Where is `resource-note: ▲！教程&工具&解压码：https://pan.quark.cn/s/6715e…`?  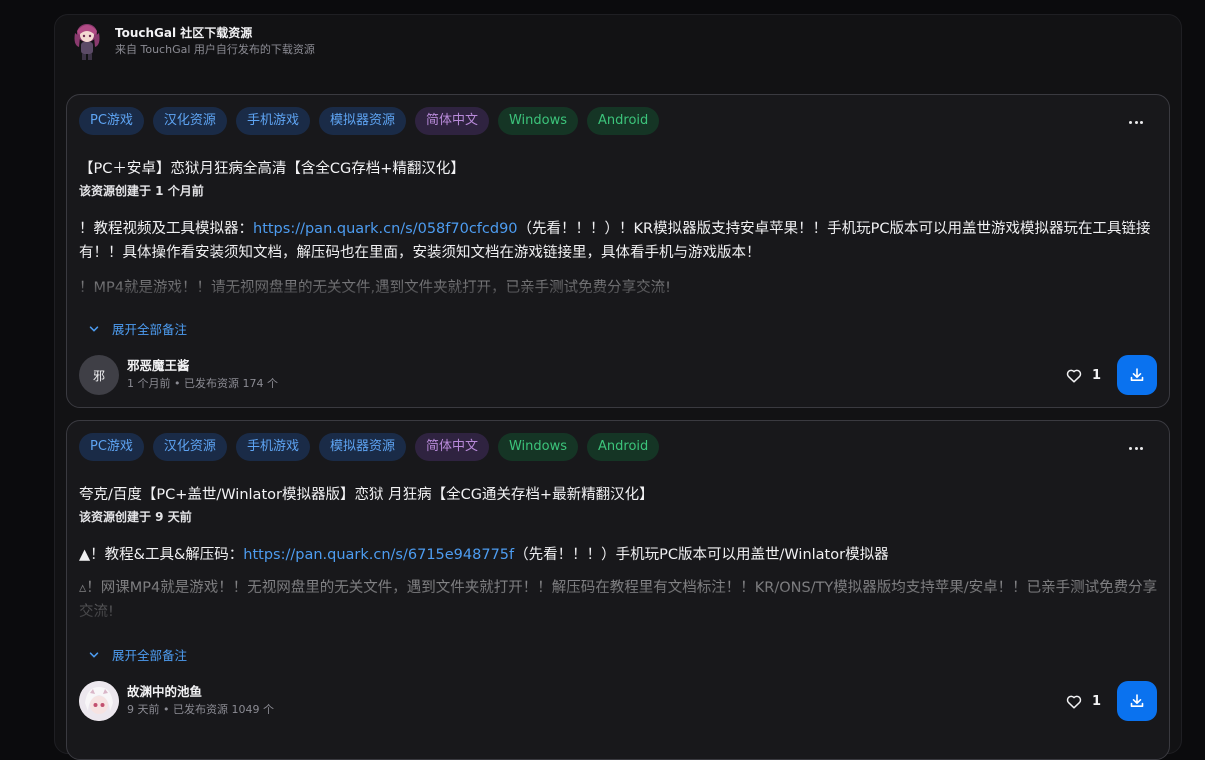 resource-note: ▲！教程&工具&解压码：https://pan.quark.cn/s/6715e… is located at coordinates (619, 555).